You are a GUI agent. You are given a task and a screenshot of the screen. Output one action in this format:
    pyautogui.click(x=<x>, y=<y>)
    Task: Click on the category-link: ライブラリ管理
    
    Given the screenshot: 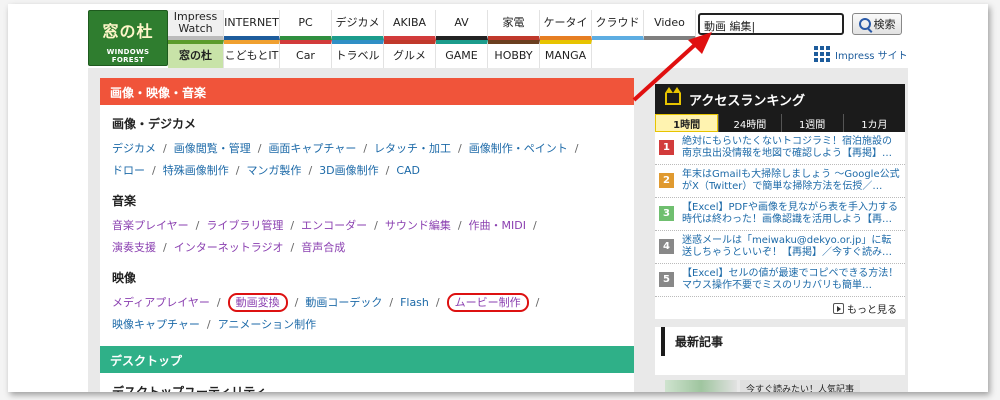 What is the action you would take?
    pyautogui.click(x=244, y=225)
    